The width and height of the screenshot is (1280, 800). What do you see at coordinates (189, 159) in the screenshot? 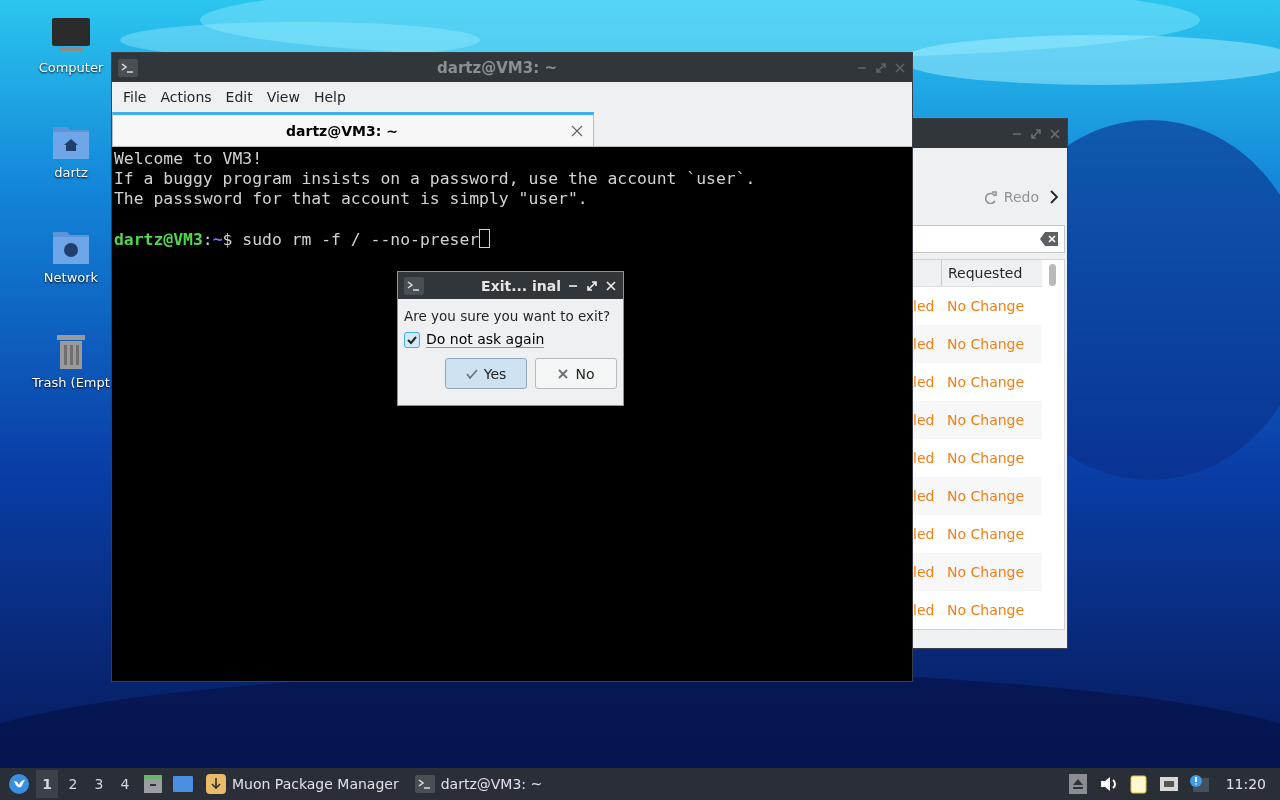
I see `terminal-line: Welcome to VM3!` at bounding box center [189, 159].